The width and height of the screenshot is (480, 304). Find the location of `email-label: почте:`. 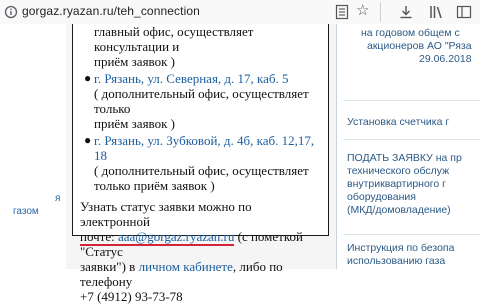

email-label: почте: is located at coordinates (97, 236).